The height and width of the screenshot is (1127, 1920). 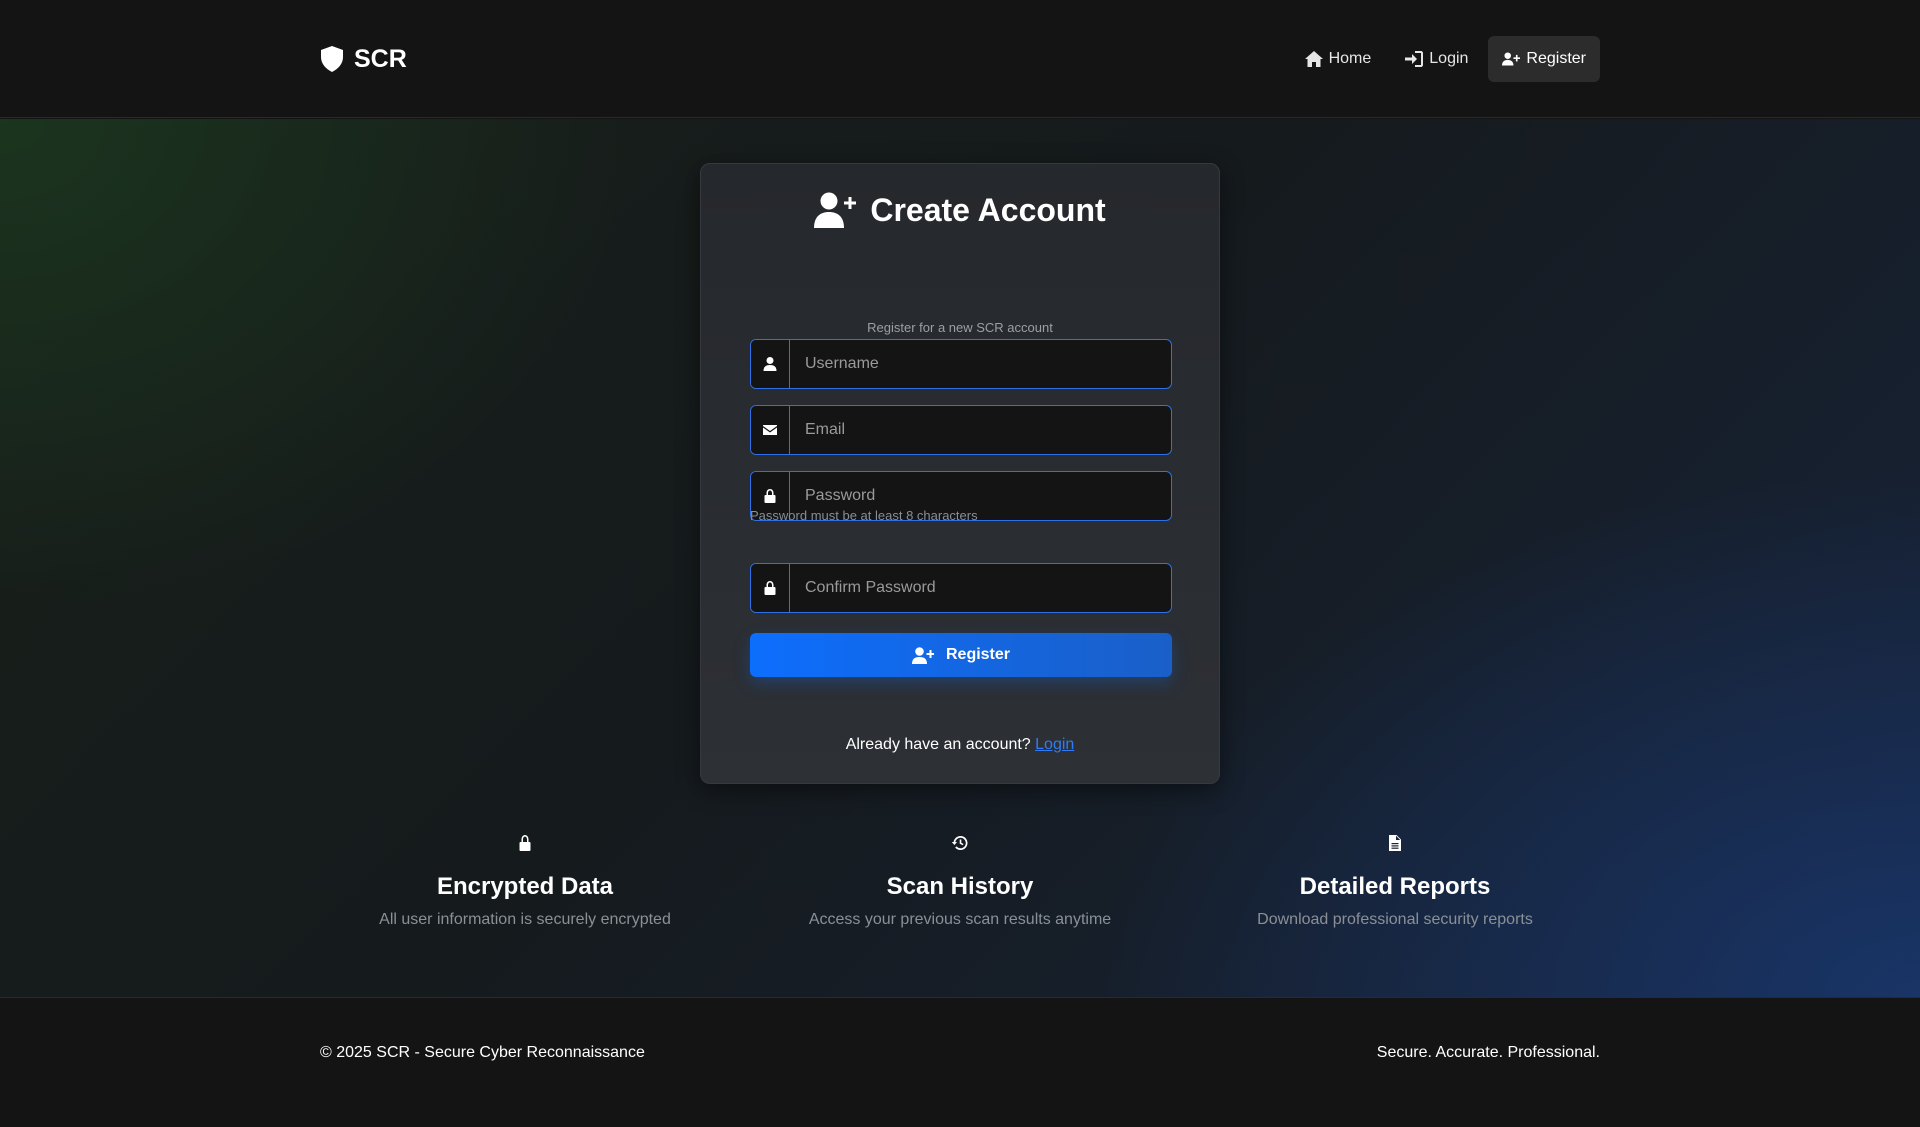 What do you see at coordinates (1488, 1052) in the screenshot?
I see `footer-tagline: Secure. Accurate. Professional.` at bounding box center [1488, 1052].